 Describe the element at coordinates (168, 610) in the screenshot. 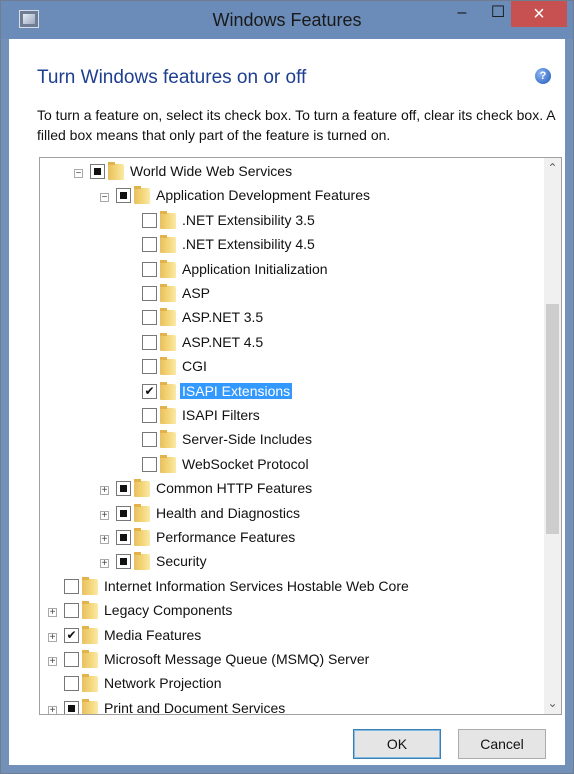

I see `tree-item-label: Legacy Components` at that location.